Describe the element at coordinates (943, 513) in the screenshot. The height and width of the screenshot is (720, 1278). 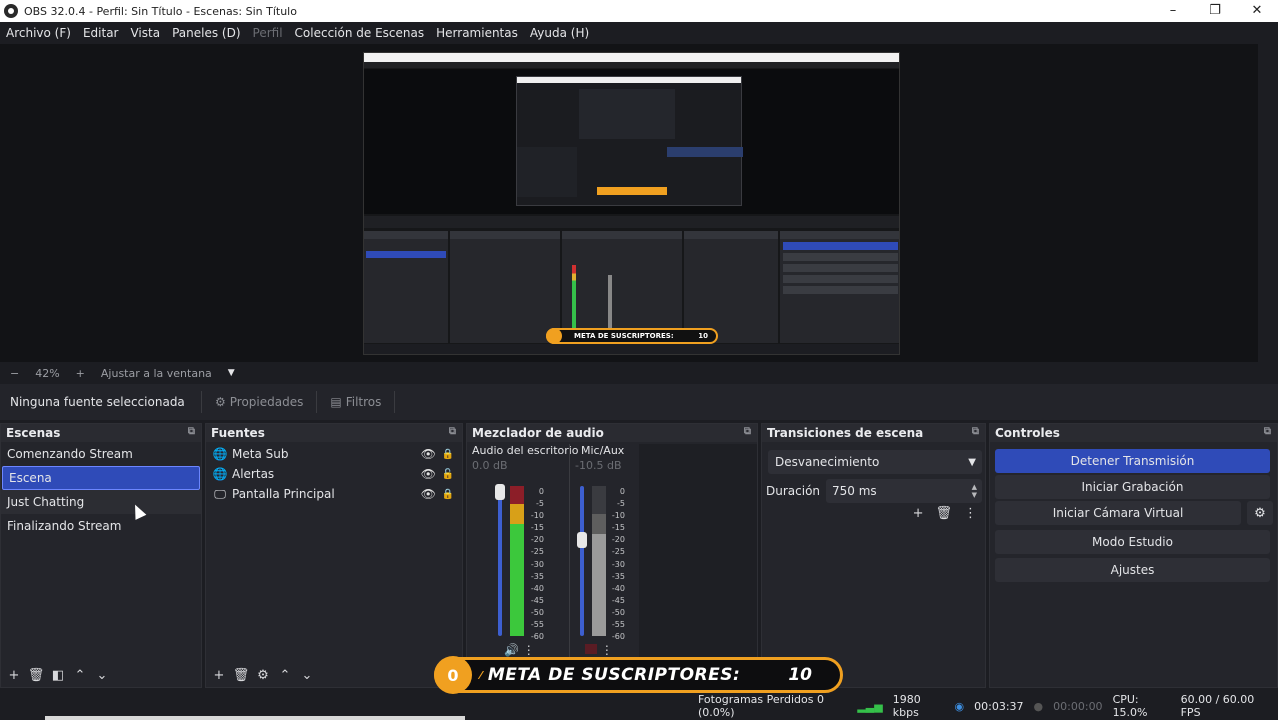
I see `remove-transition-icon: 🗑` at that location.